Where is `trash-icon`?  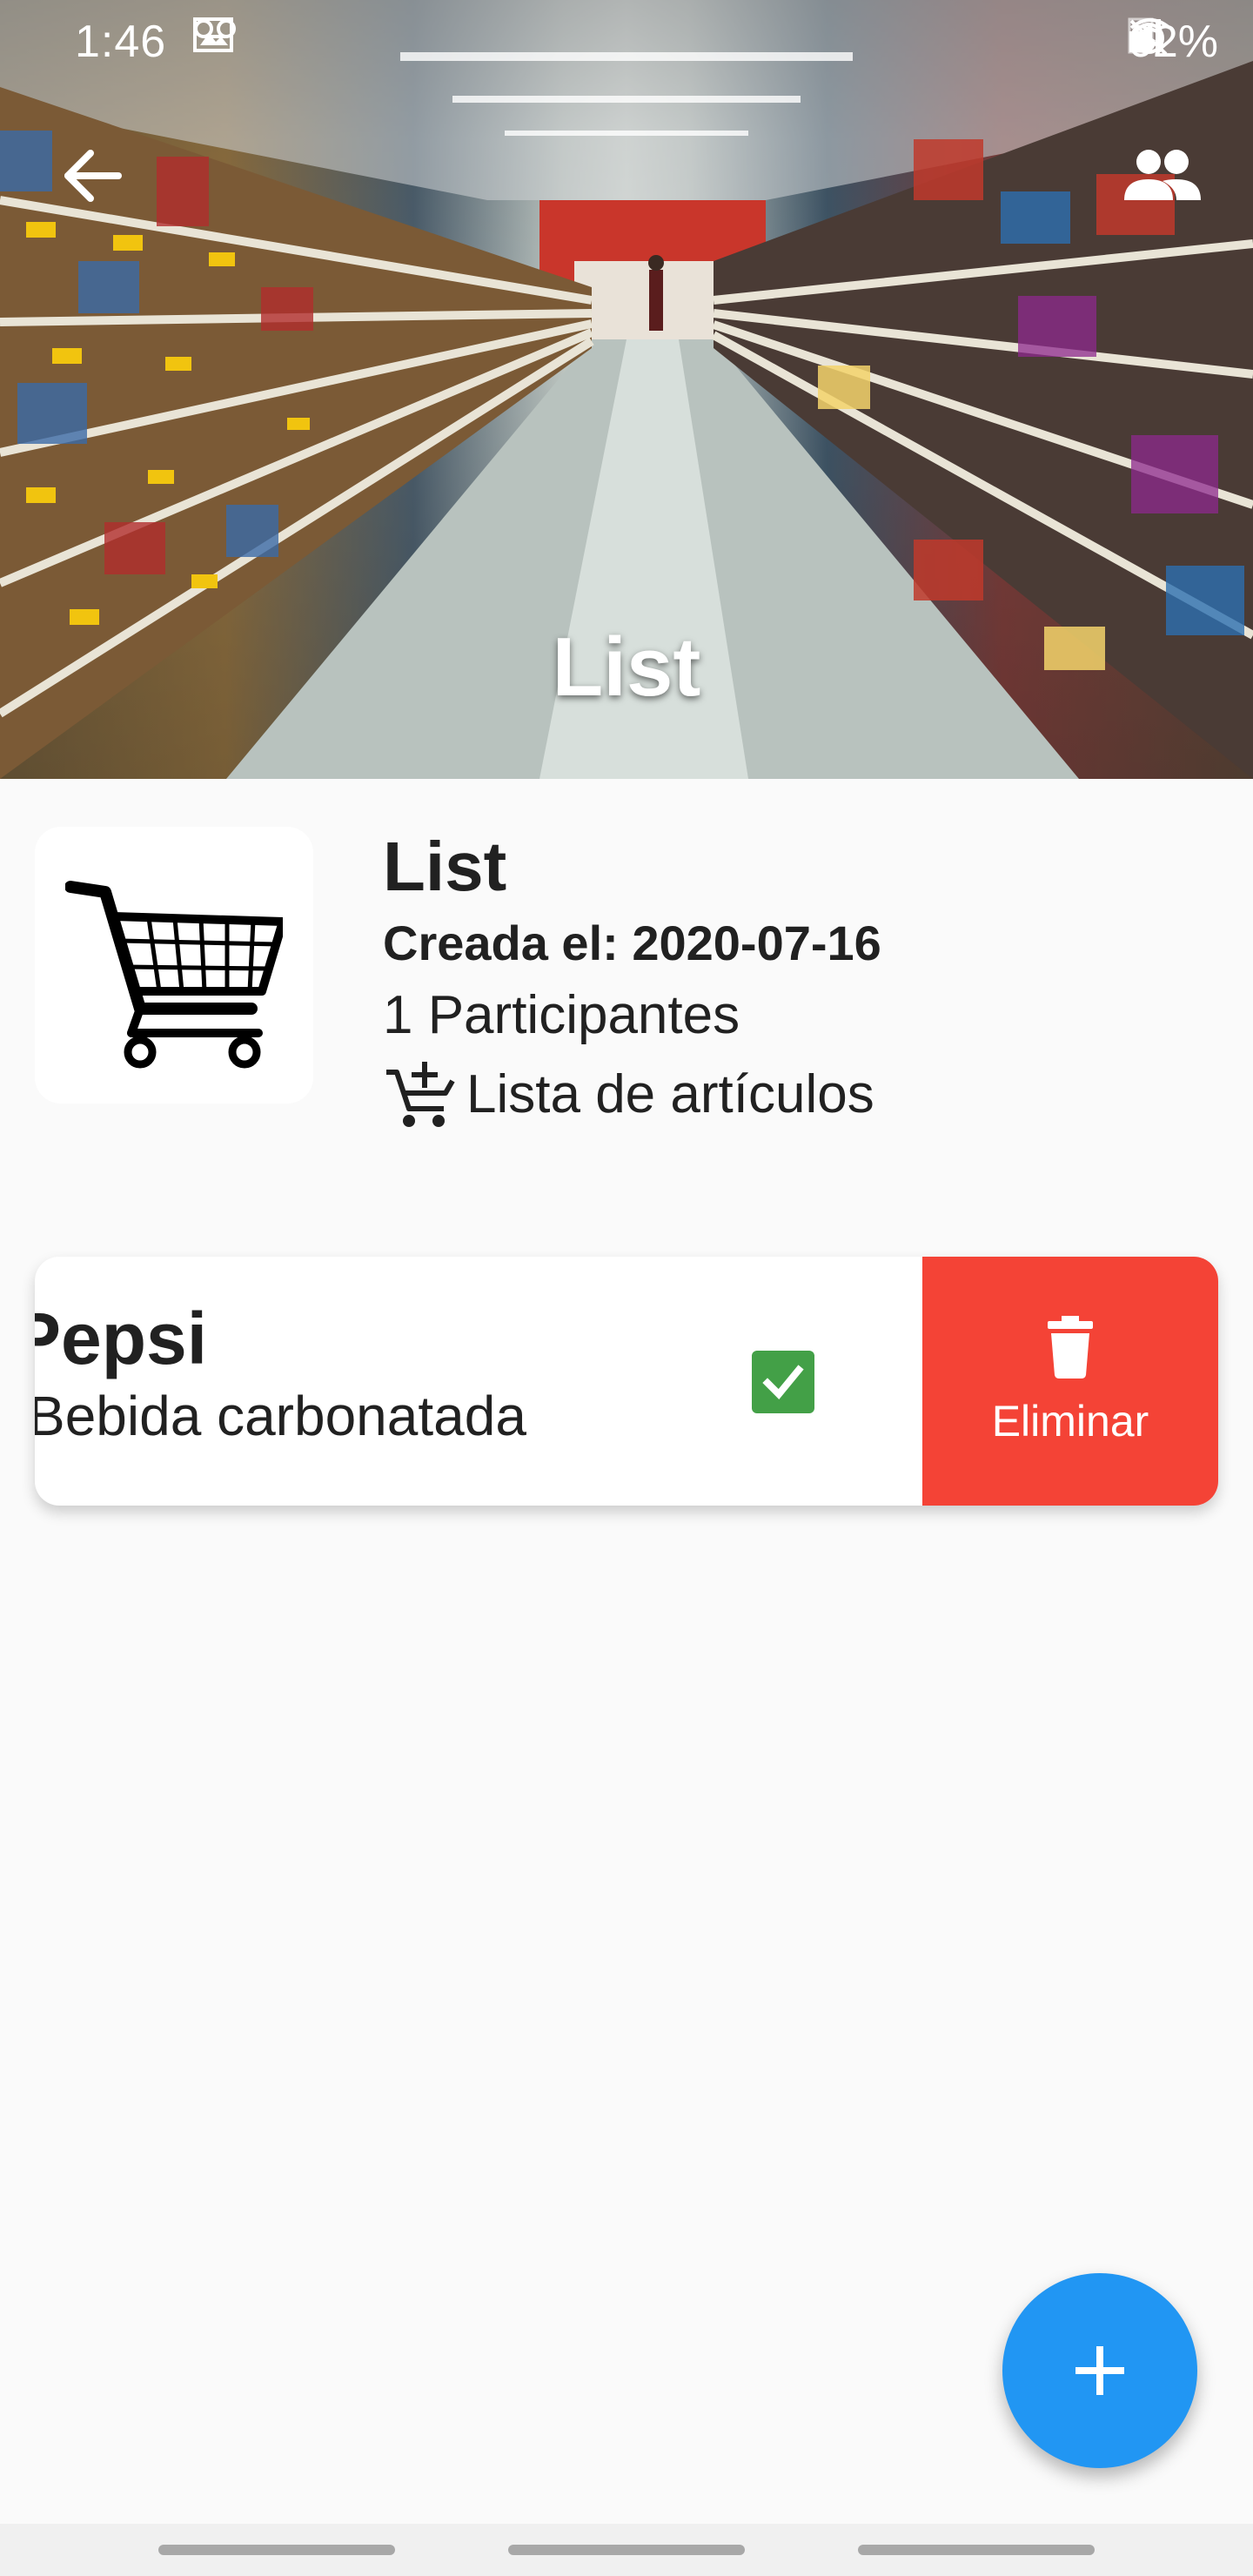
trash-icon is located at coordinates (1070, 1348).